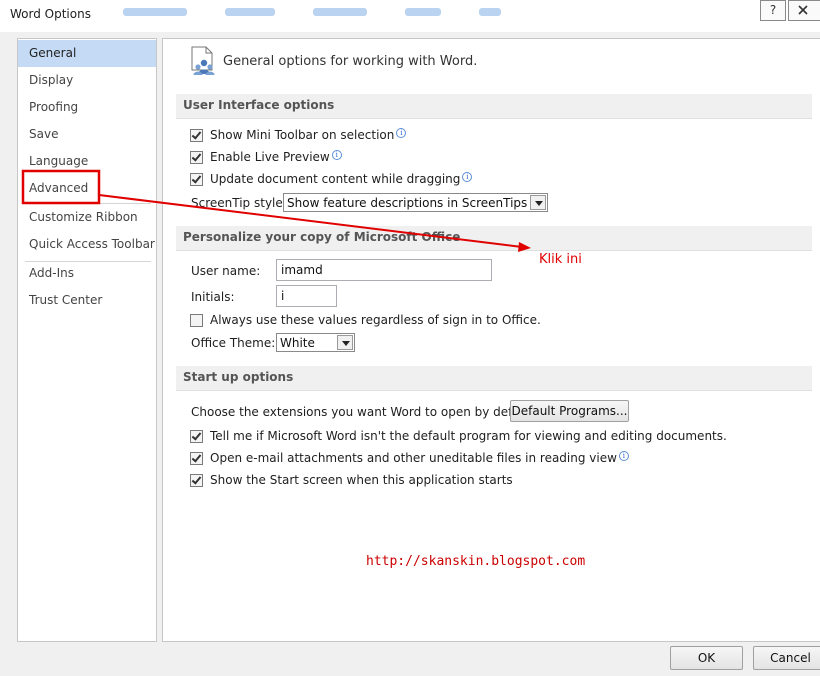  Describe the element at coordinates (306, 296) in the screenshot. I see `initials-input: i` at that location.